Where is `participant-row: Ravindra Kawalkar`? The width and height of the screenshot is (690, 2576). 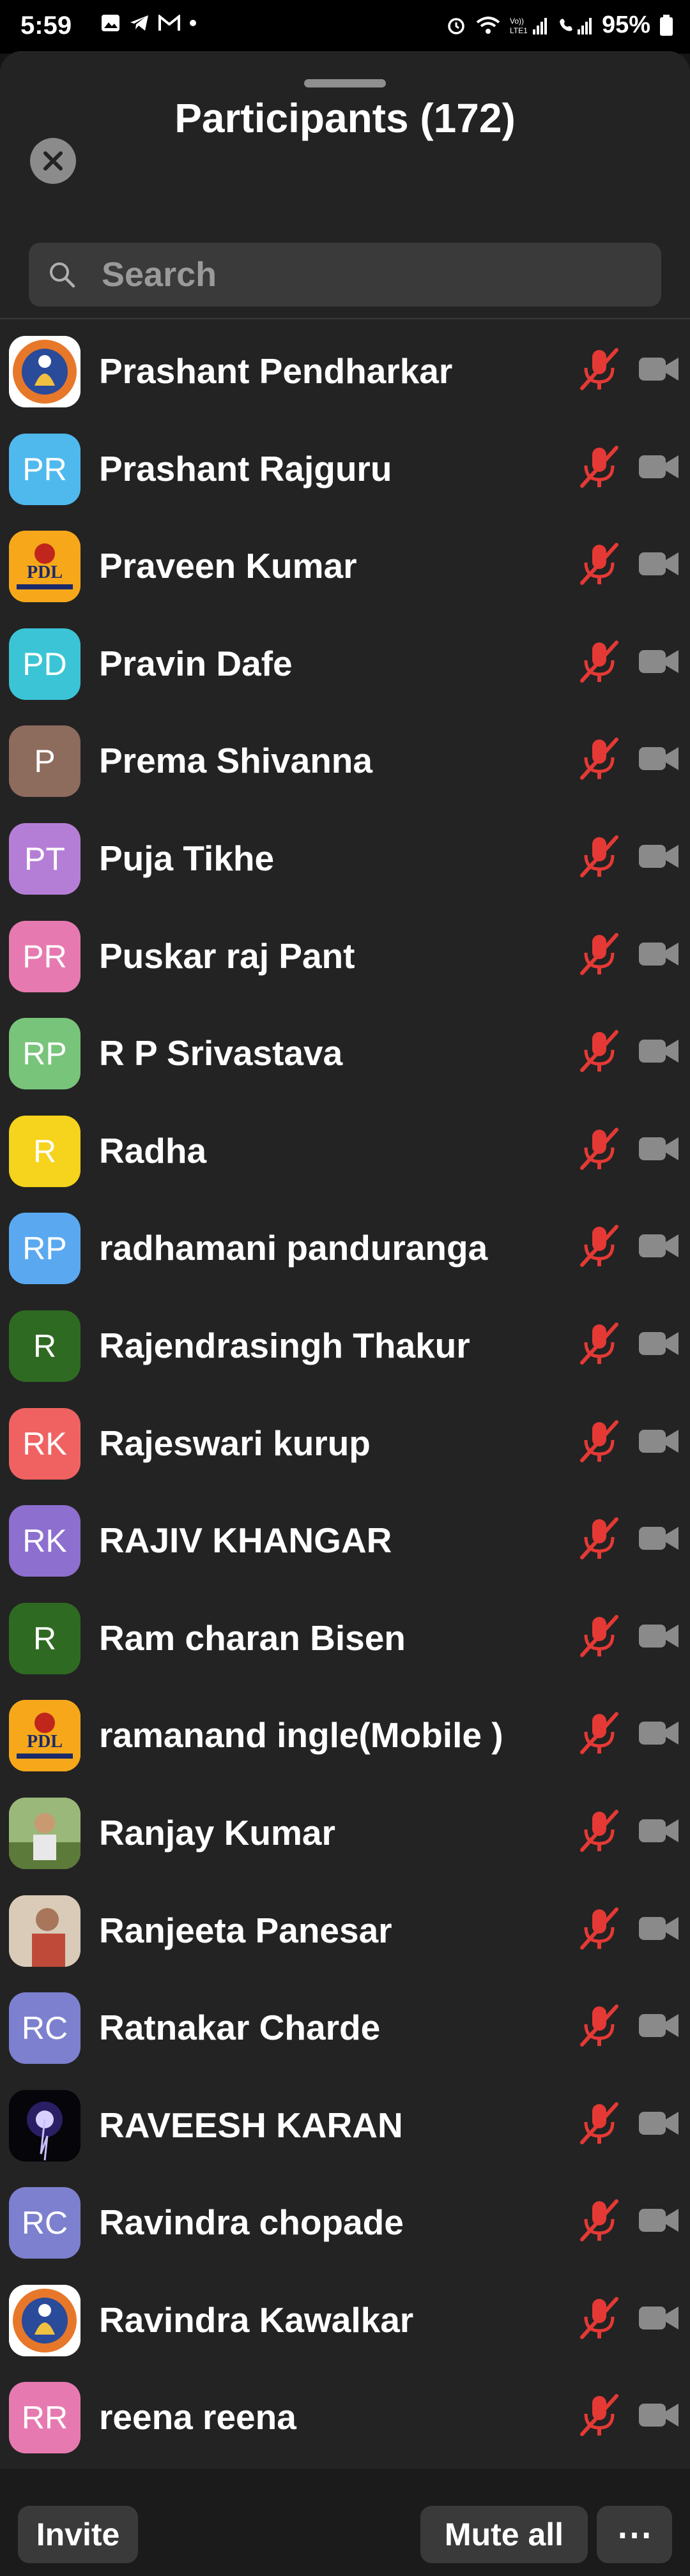 participant-row: Ravindra Kawalkar is located at coordinates (345, 2321).